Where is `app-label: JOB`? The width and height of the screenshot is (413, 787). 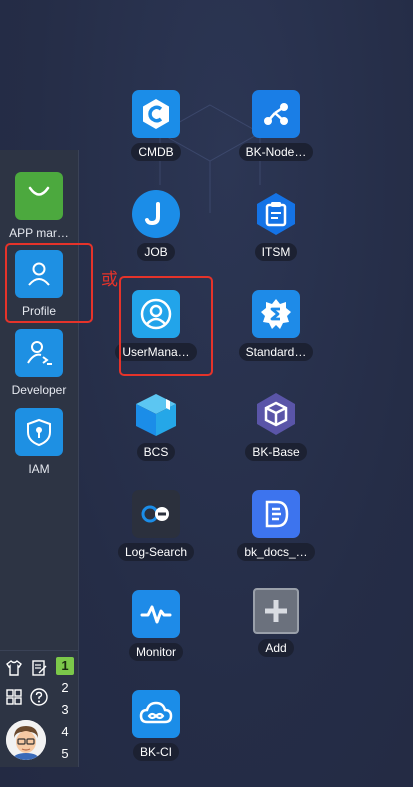
app-label: JOB is located at coordinates (156, 252).